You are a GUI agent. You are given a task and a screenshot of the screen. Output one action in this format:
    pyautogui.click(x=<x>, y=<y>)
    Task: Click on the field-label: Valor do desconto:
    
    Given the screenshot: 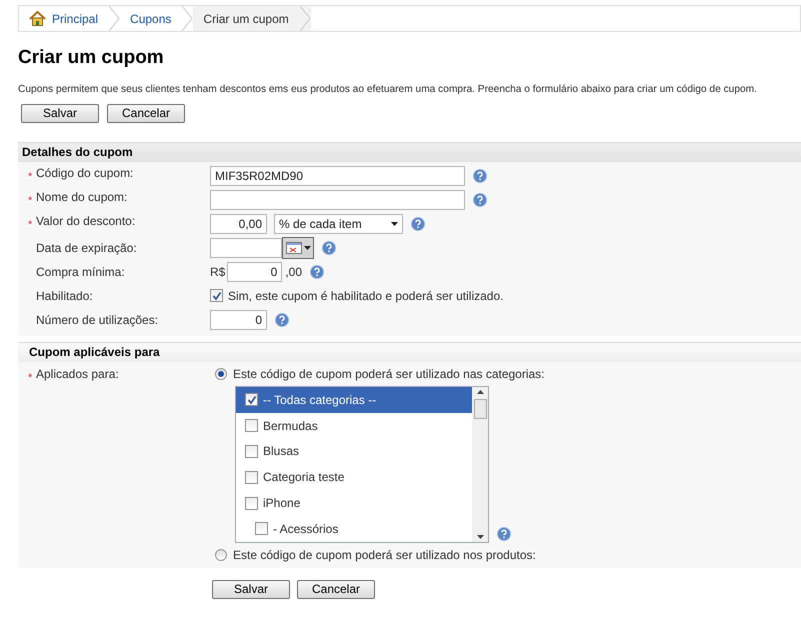 What is the action you would take?
    pyautogui.click(x=86, y=221)
    